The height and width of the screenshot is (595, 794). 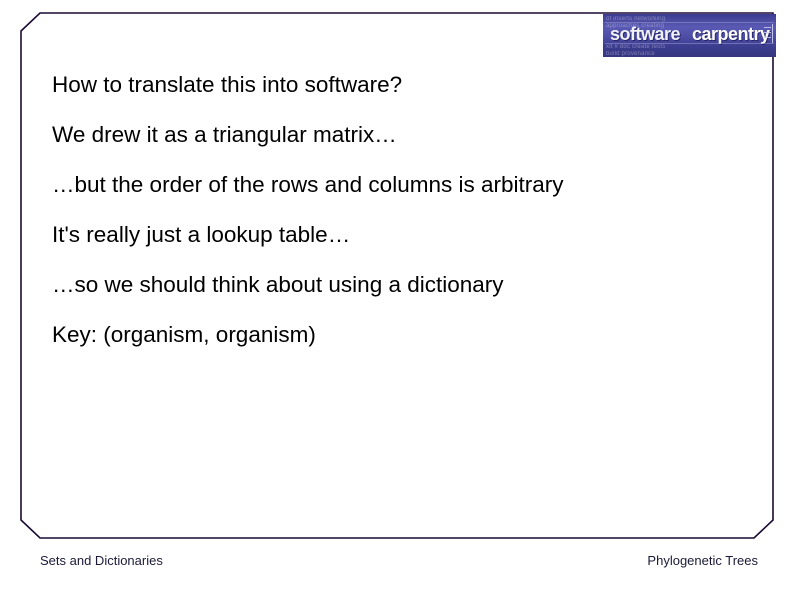 I want to click on logo-ghost-text-3: xit # doc create tests, so click(x=636, y=47).